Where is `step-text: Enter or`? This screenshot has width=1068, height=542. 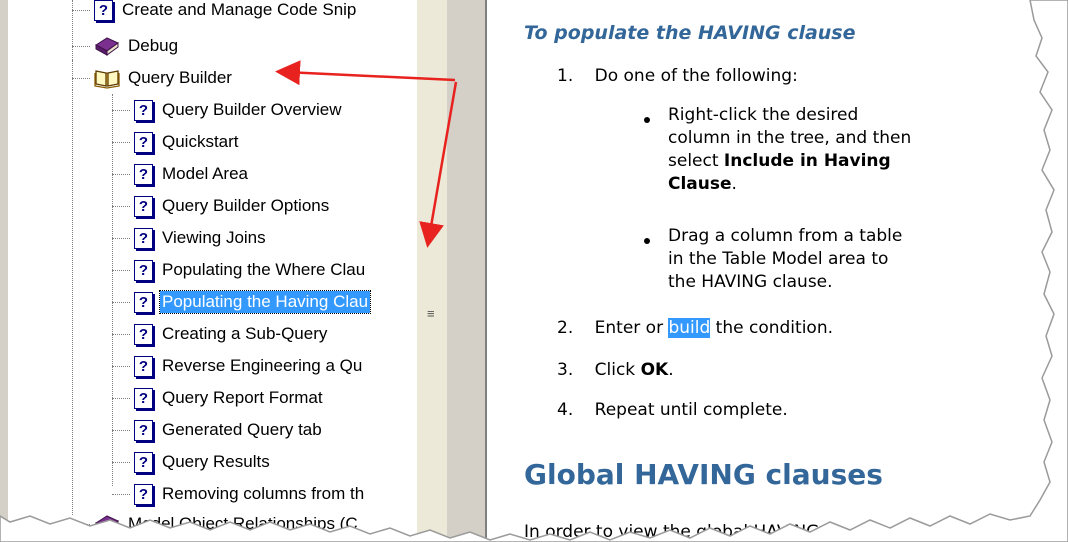 step-text: Enter or is located at coordinates (631, 328).